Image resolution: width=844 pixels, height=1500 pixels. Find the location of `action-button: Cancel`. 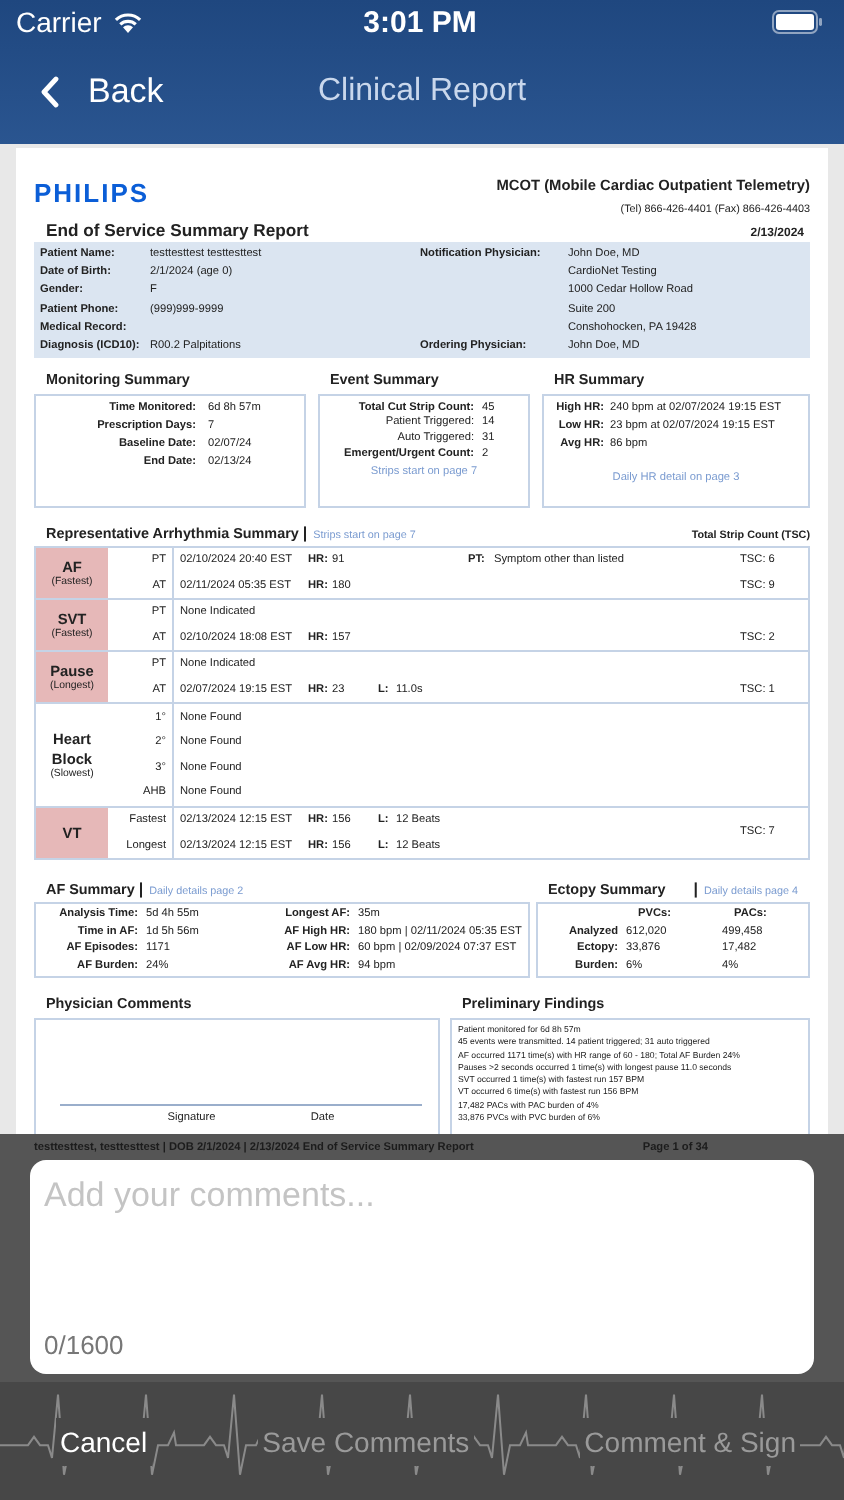

action-button: Cancel is located at coordinates (104, 1441).